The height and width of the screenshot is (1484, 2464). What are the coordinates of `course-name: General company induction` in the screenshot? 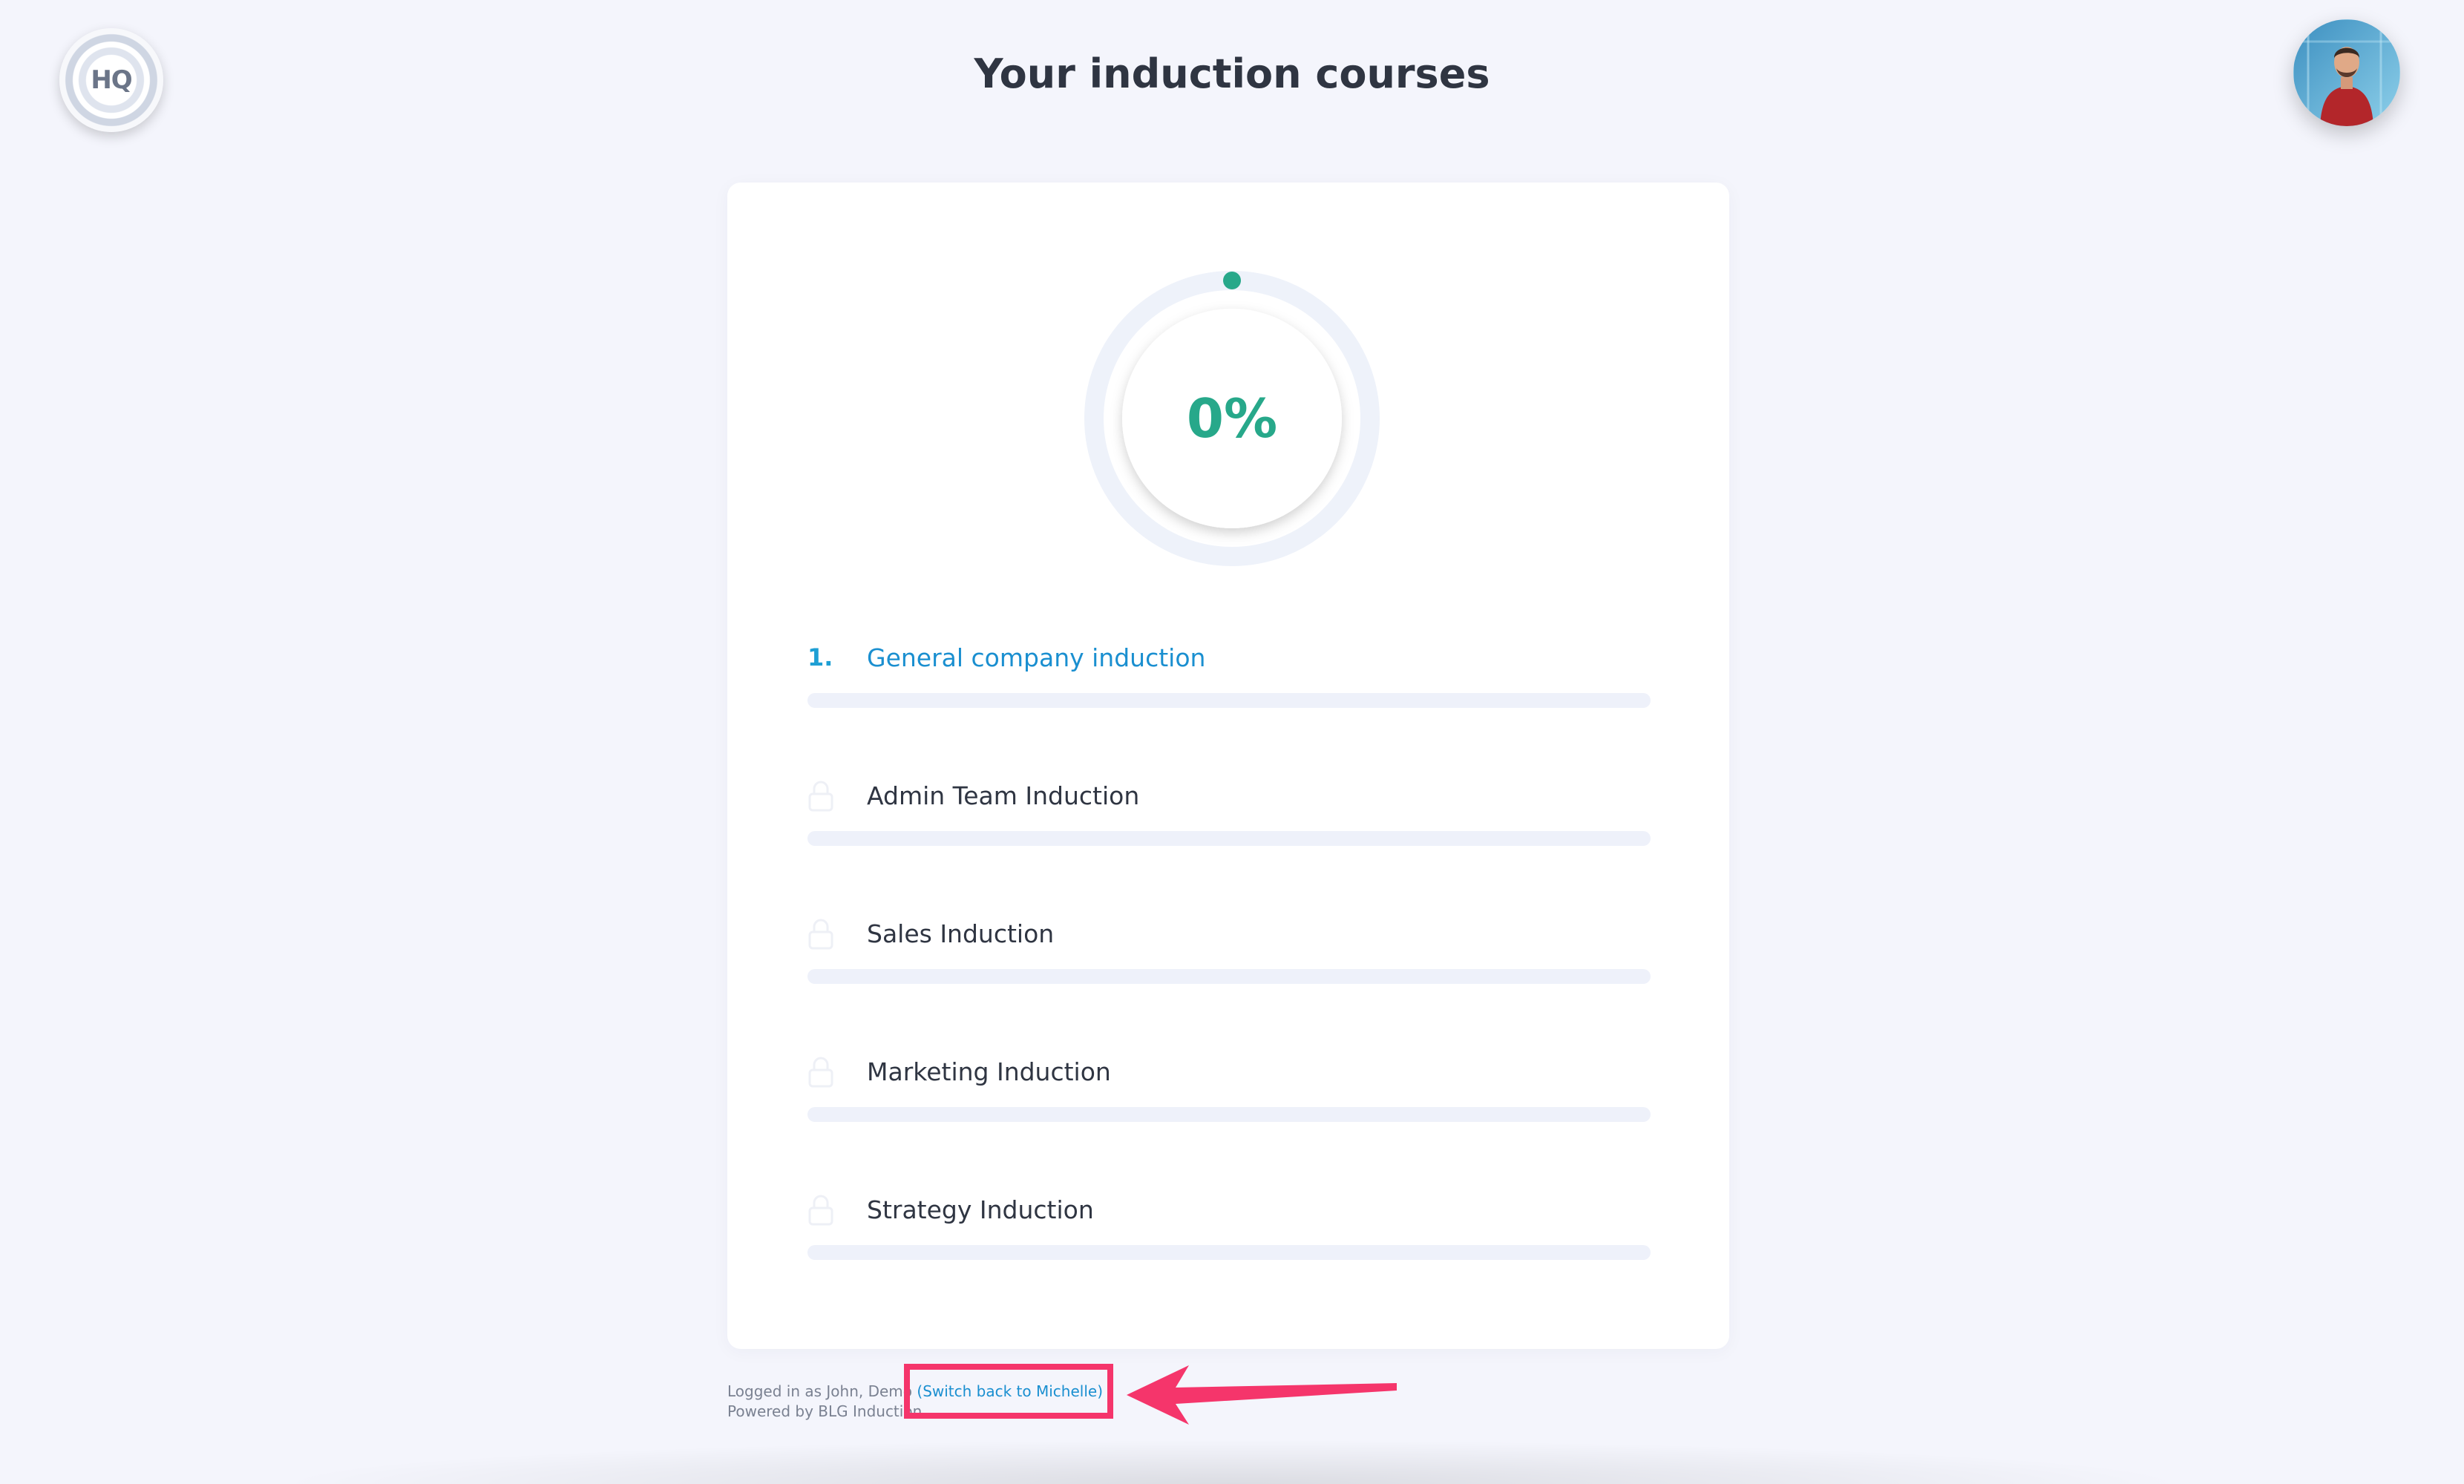 It's located at (1036, 657).